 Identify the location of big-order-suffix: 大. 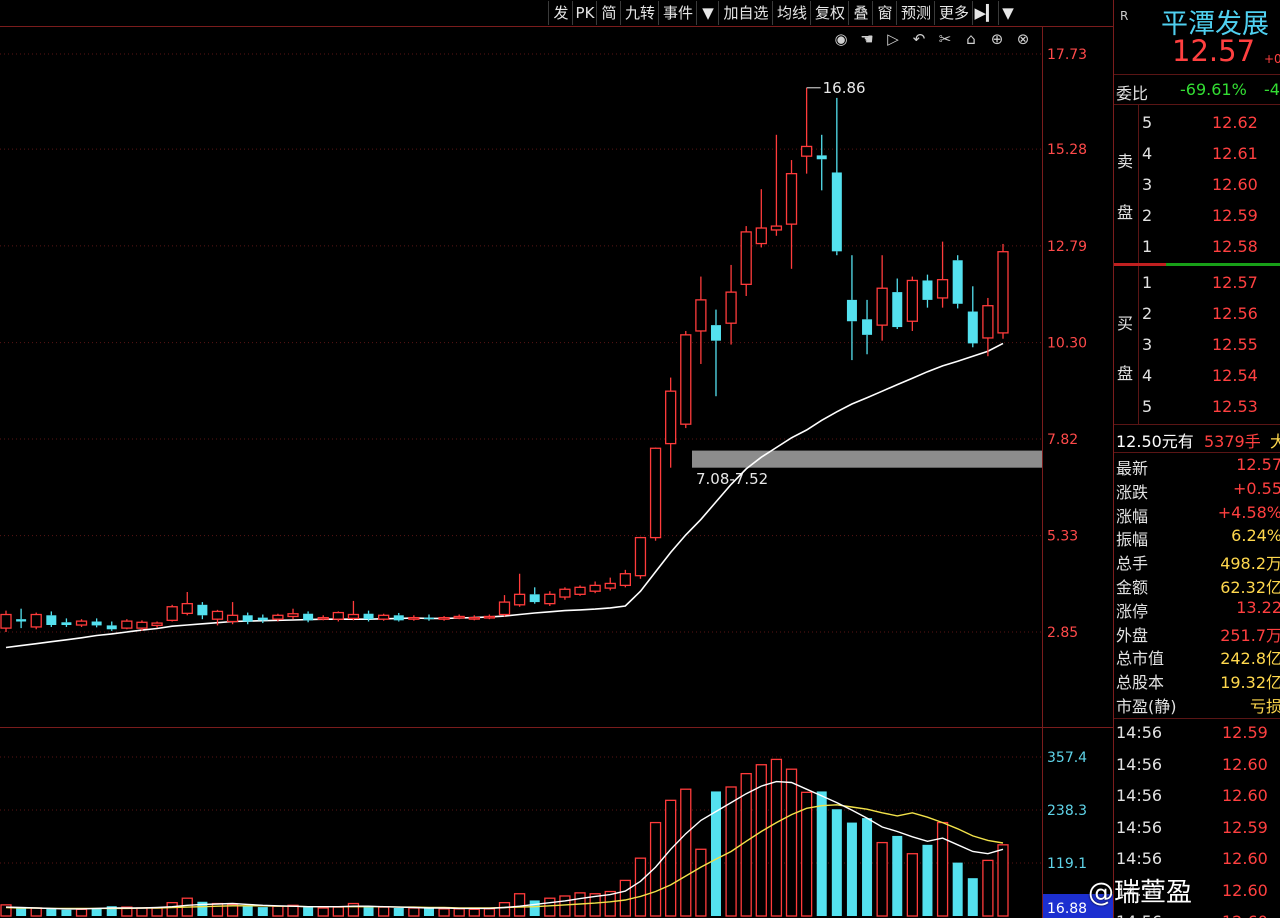
(1275, 441).